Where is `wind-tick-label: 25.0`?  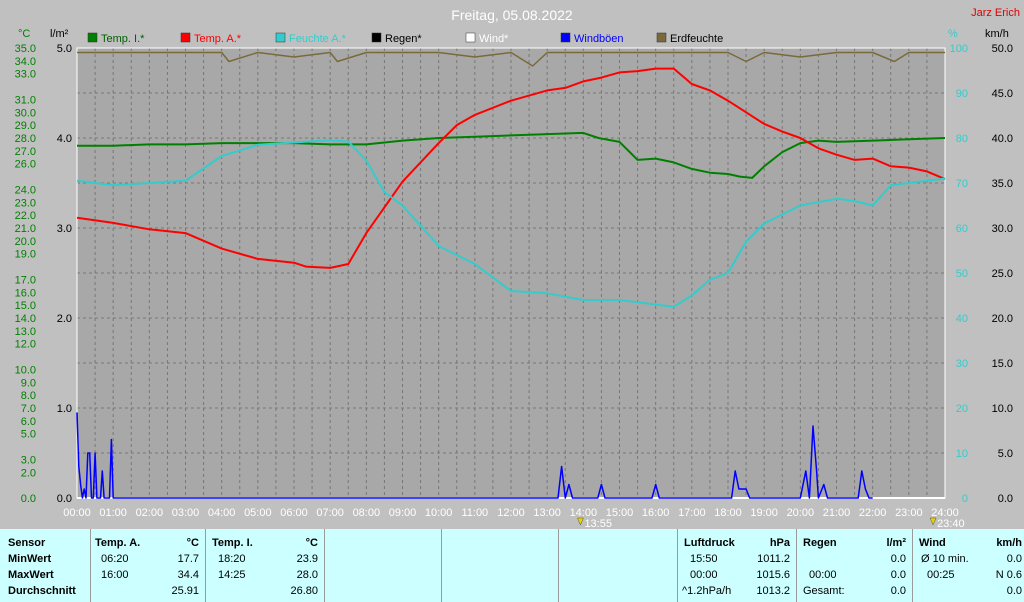
wind-tick-label: 25.0 is located at coordinates (1002, 274).